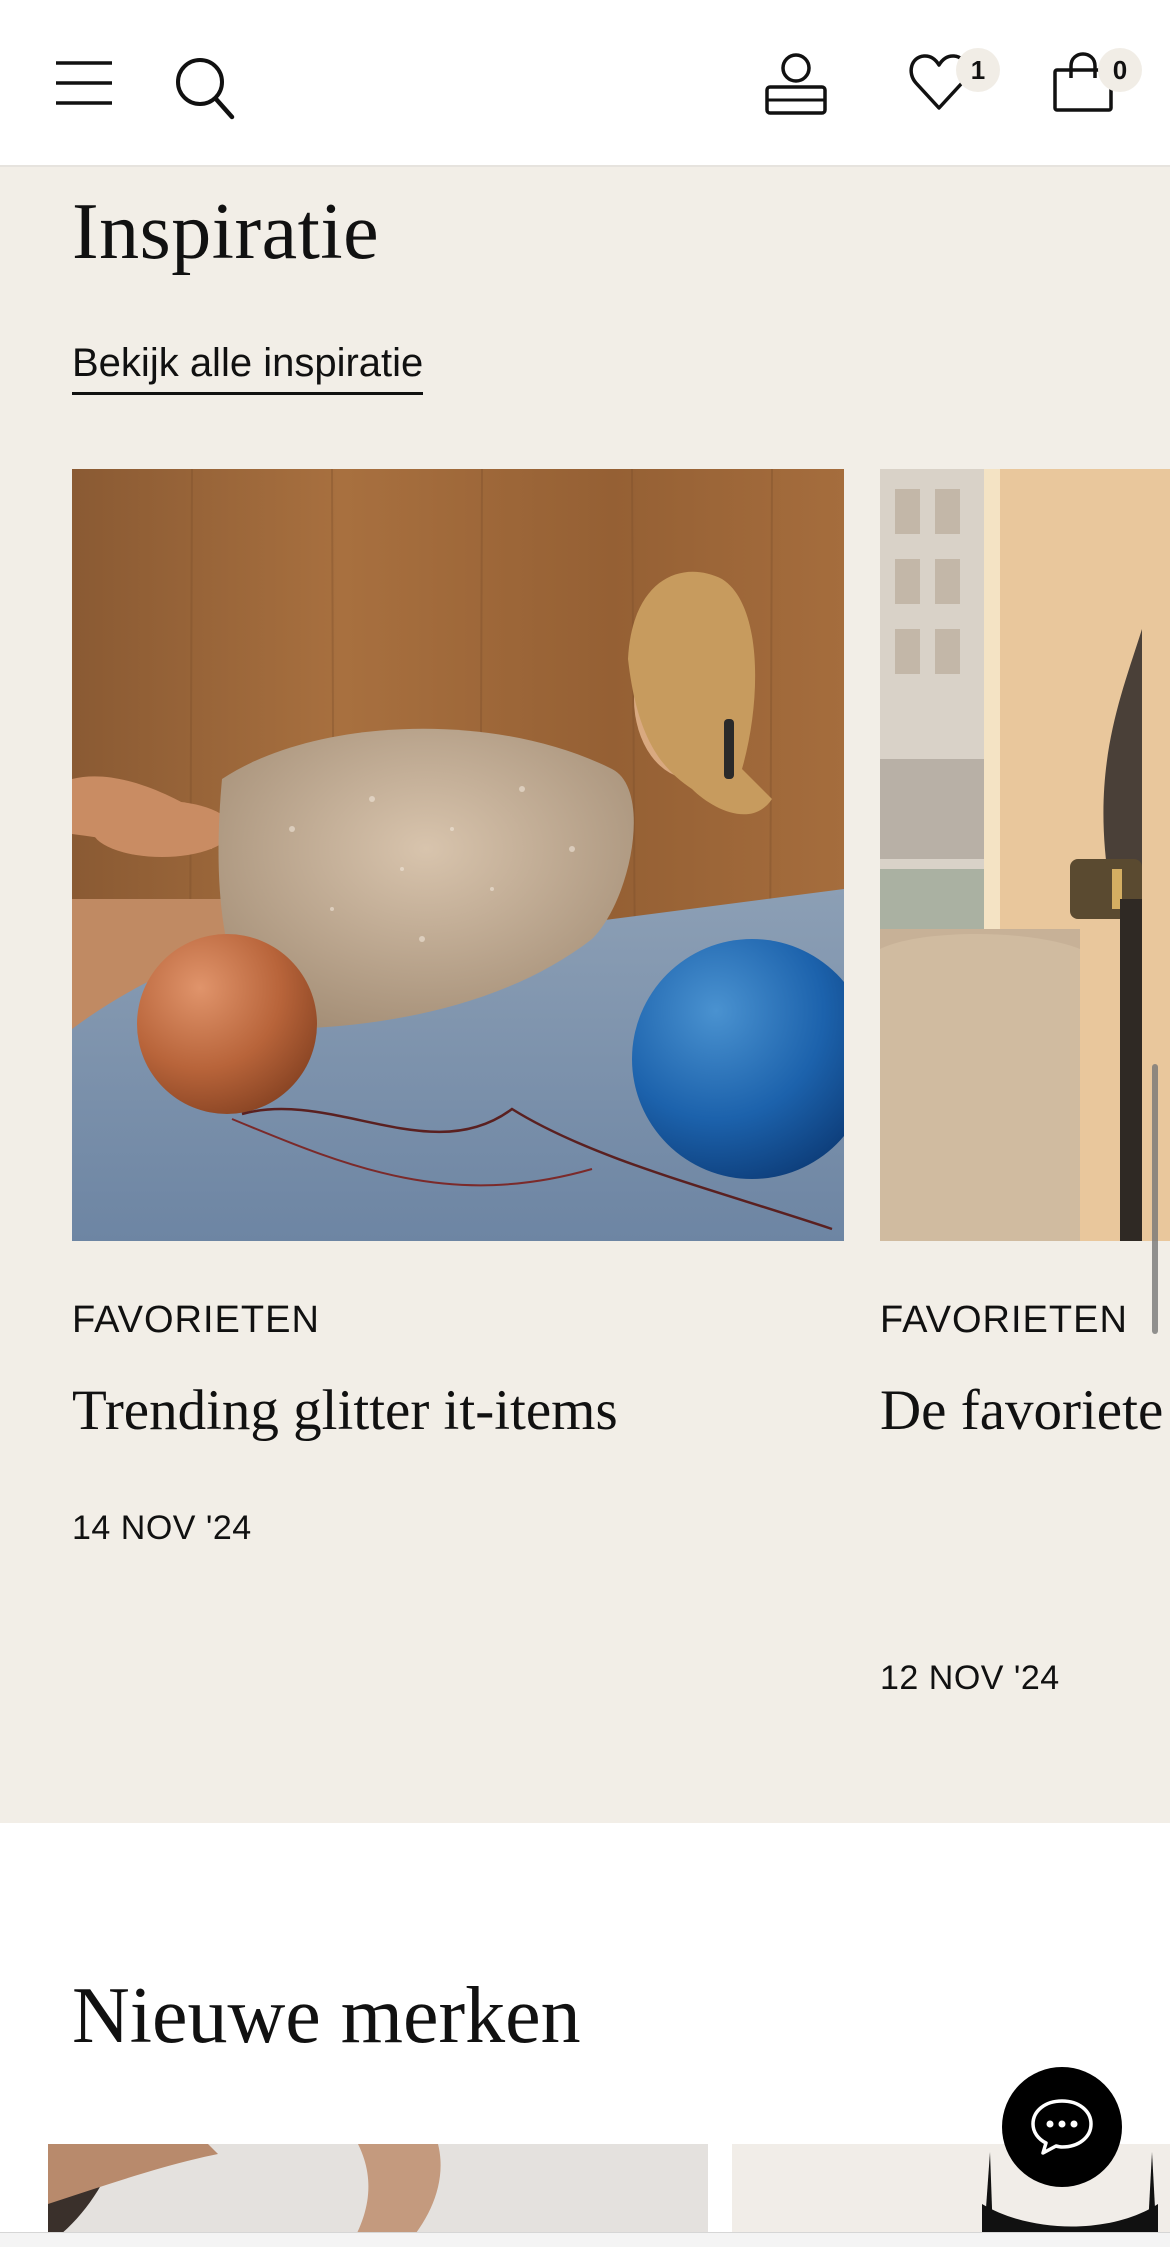 The width and height of the screenshot is (1170, 2247). What do you see at coordinates (1155, 1199) in the screenshot?
I see `carousel-scroll-indicator` at bounding box center [1155, 1199].